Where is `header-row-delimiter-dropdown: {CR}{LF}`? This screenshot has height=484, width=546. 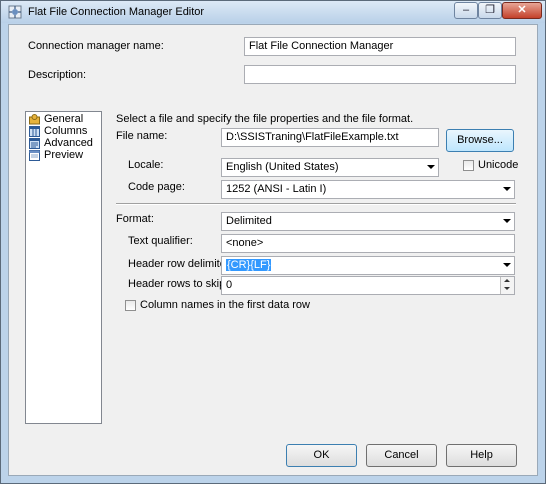
header-row-delimiter-dropdown: {CR}{LF} is located at coordinates (368, 265).